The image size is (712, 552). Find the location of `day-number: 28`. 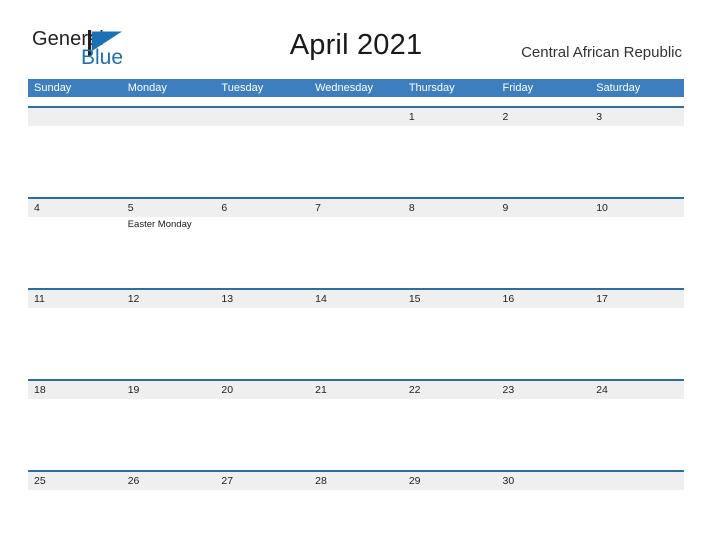

day-number: 28 is located at coordinates (356, 481).